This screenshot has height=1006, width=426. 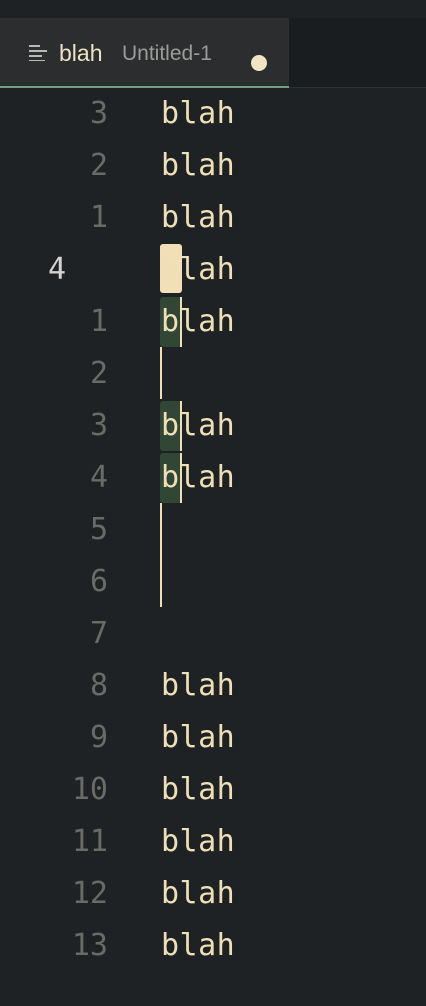 I want to click on editor-tab: blah Untitled-1, so click(x=144, y=52).